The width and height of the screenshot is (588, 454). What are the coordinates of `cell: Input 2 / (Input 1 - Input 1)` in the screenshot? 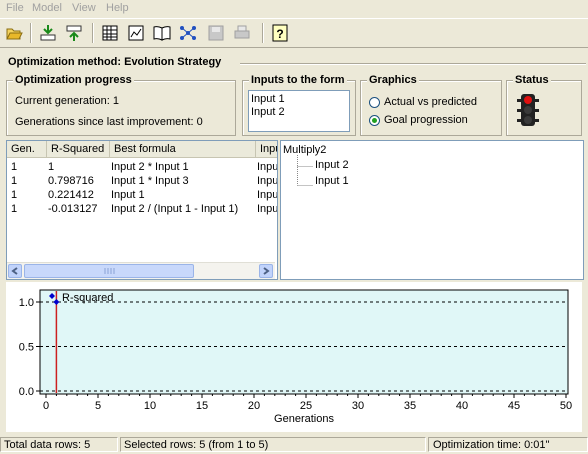 It's located at (175, 209).